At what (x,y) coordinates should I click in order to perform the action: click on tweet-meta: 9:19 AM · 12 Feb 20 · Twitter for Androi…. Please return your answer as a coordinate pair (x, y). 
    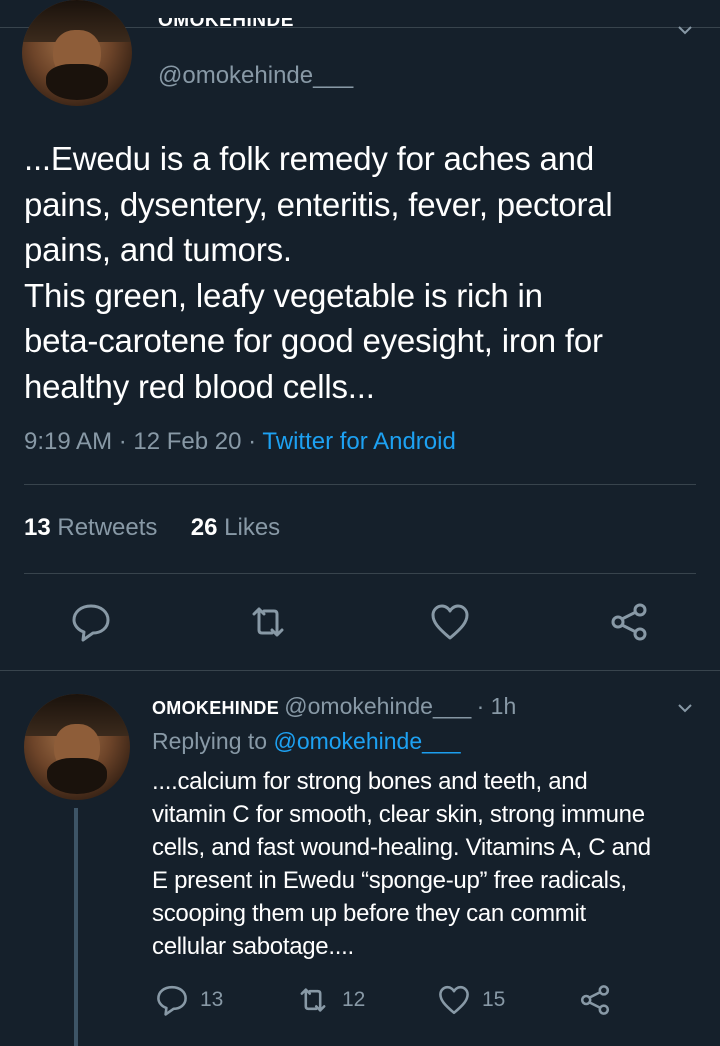
    Looking at the image, I should click on (240, 442).